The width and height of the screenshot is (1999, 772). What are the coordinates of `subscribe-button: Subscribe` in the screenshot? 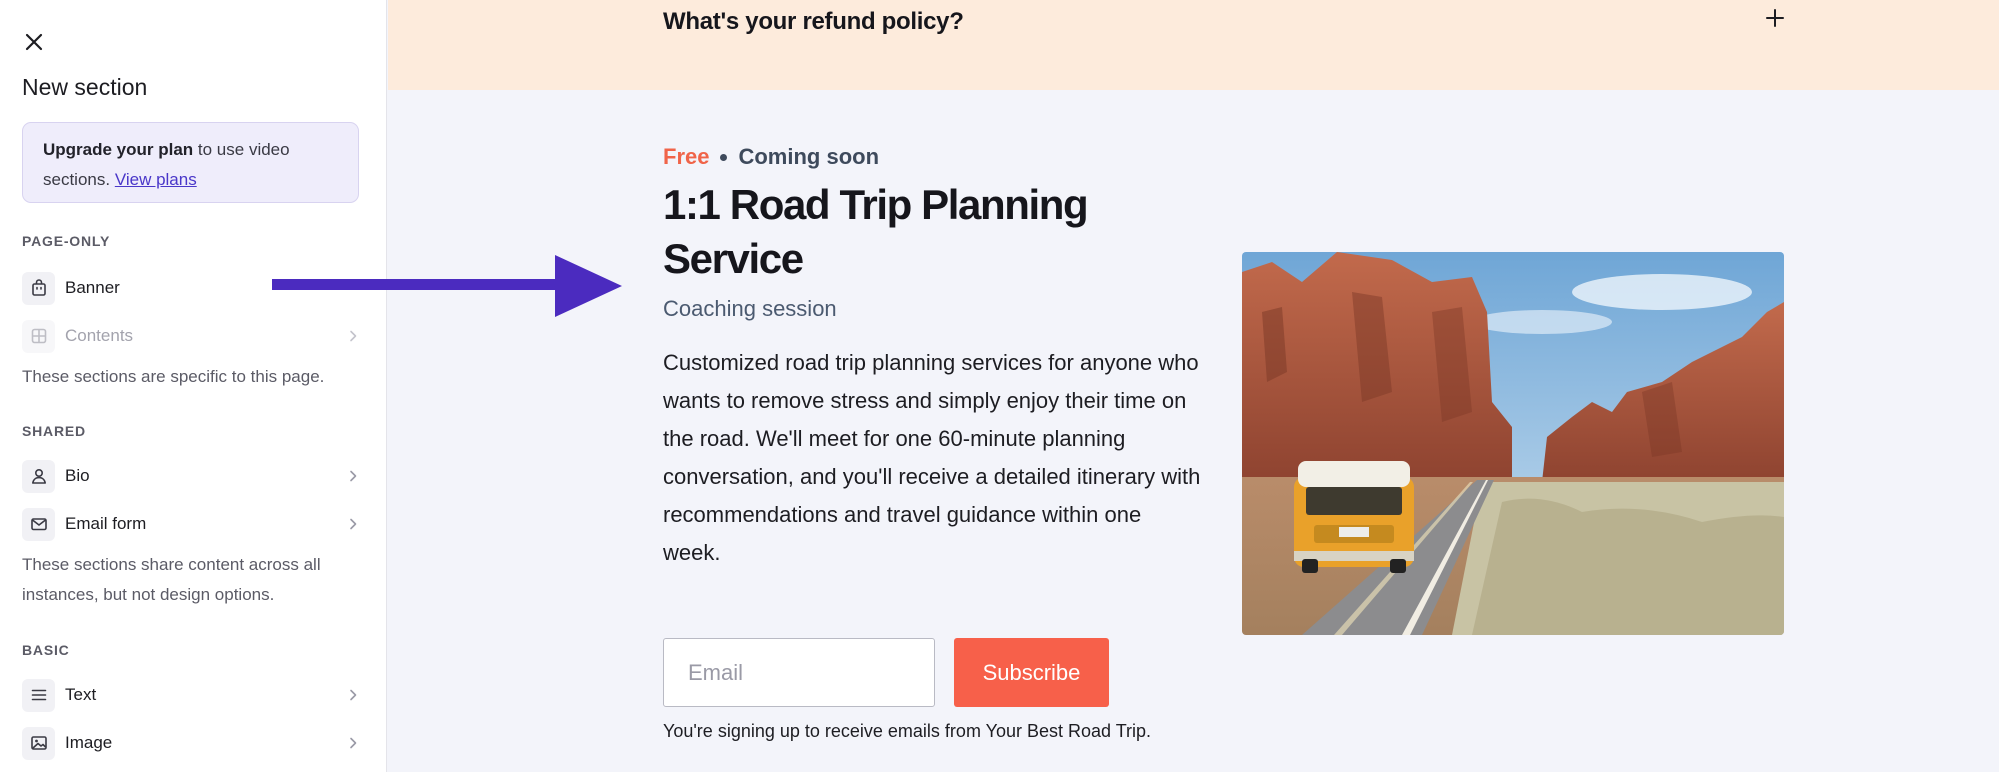 It's located at (1031, 672).